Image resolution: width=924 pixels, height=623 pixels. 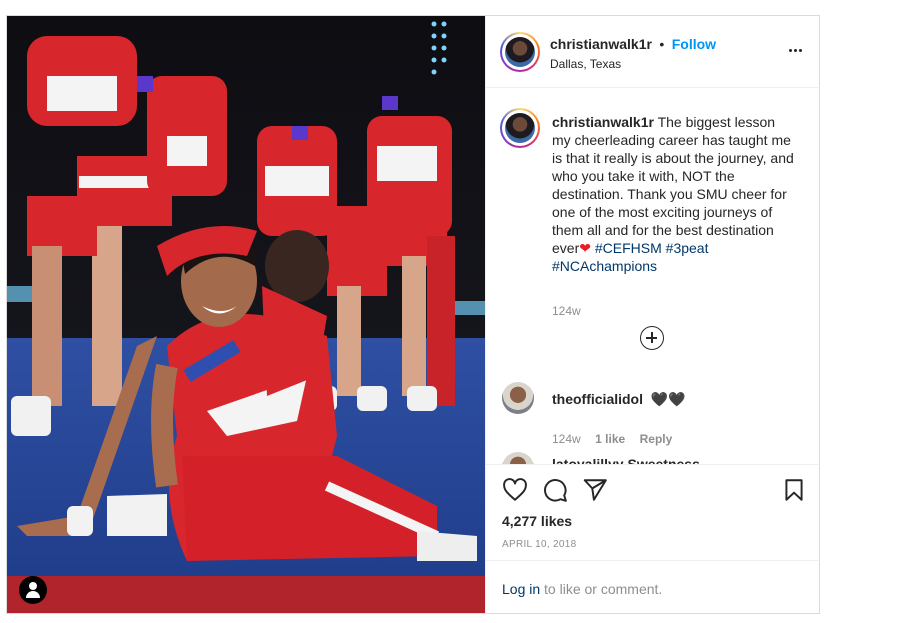 I want to click on comment-likes: 1 like, so click(x=610, y=439).